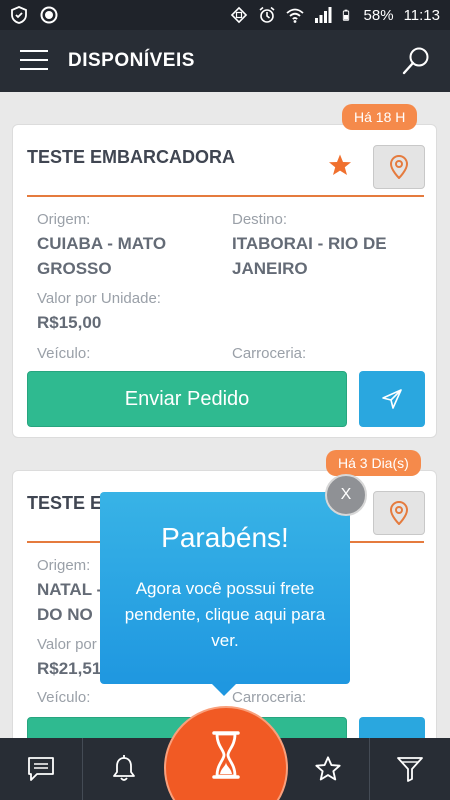 This screenshot has width=450, height=800. I want to click on tab-notifications, so click(124, 769).